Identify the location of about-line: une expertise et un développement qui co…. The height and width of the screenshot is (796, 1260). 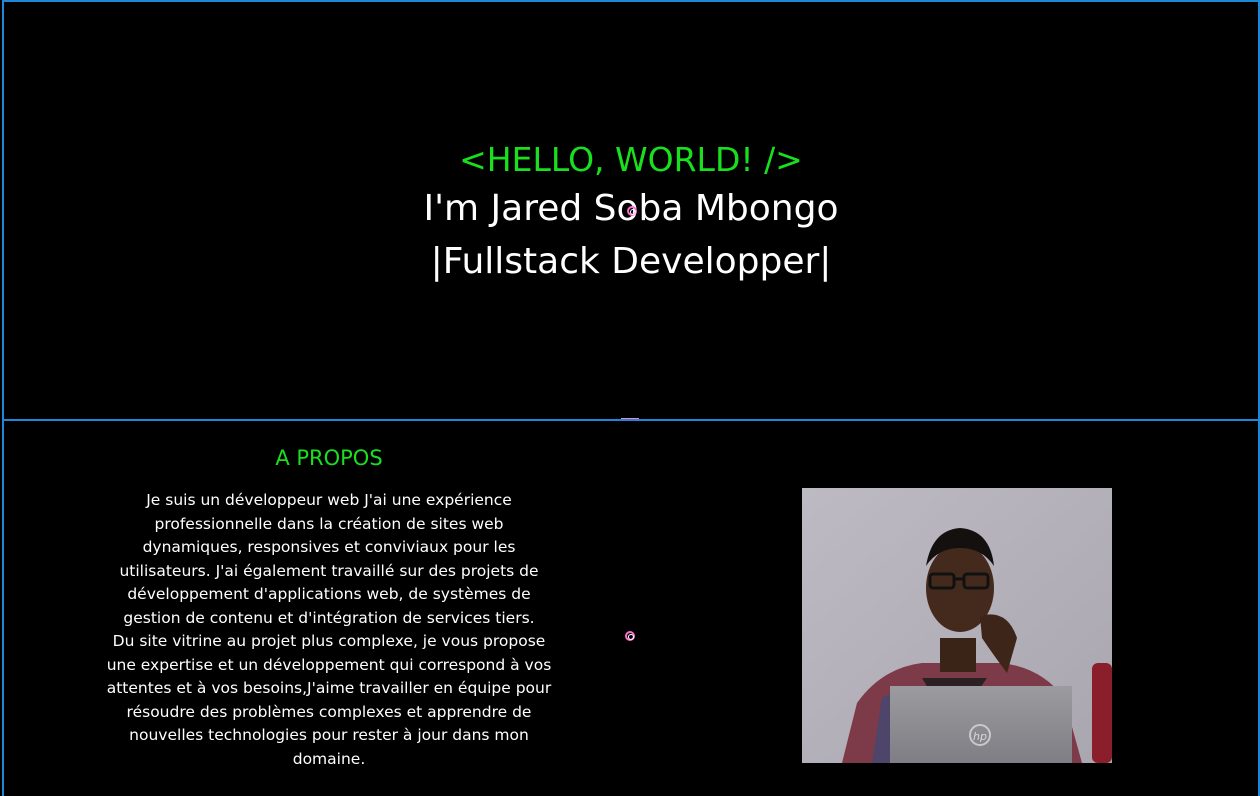
(329, 664).